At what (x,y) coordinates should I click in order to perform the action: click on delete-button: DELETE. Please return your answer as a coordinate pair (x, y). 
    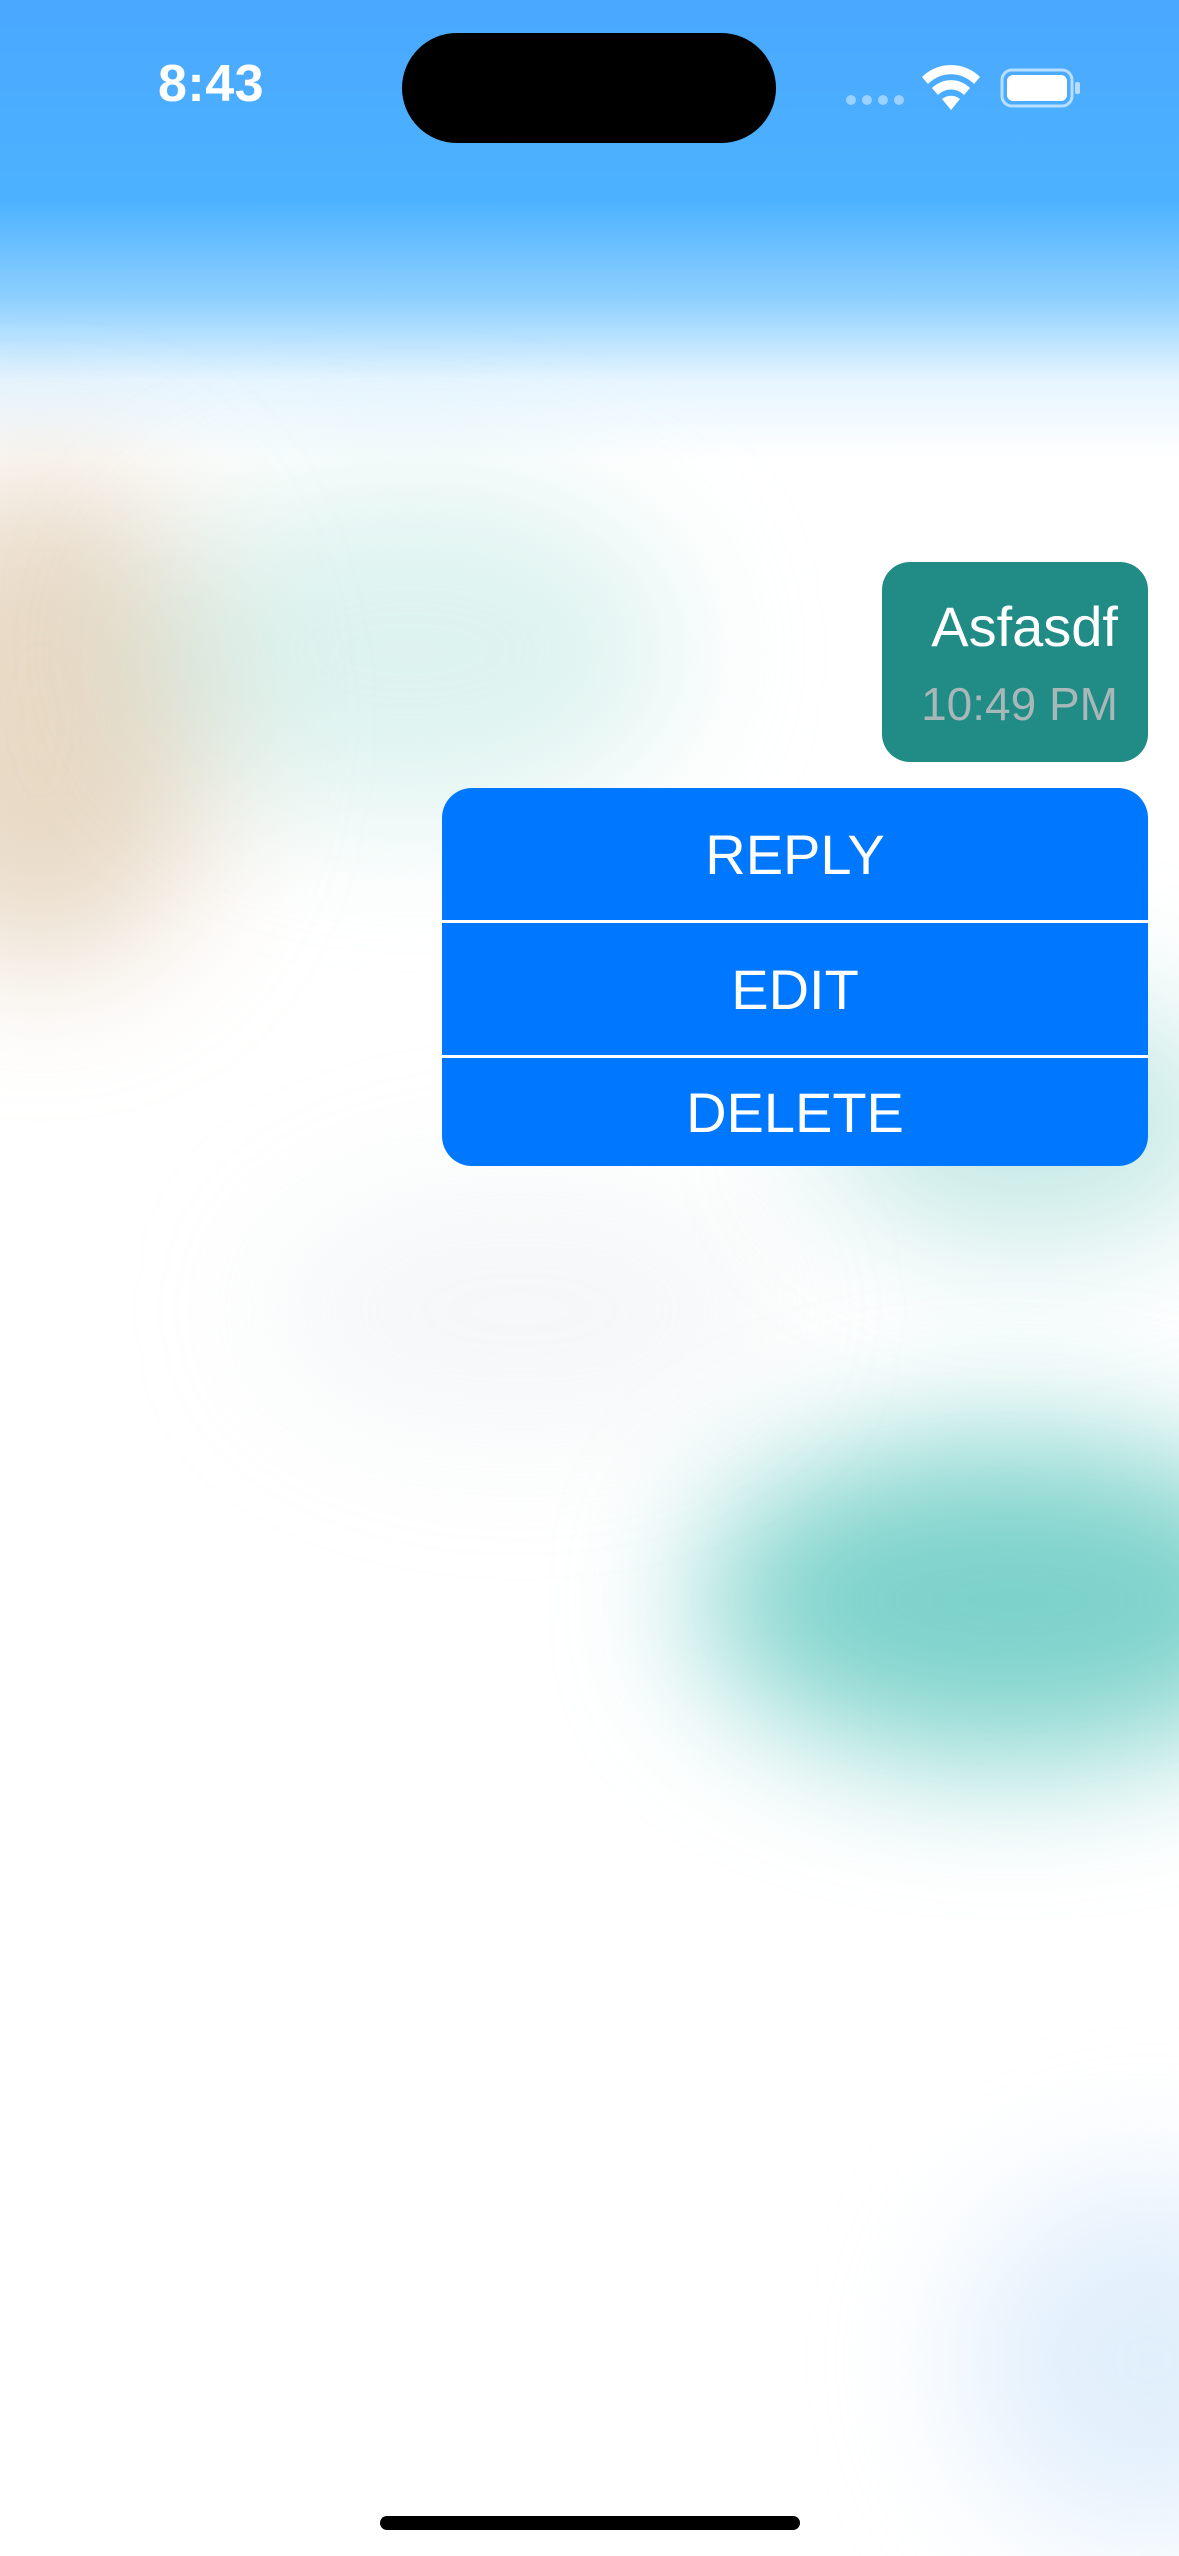
    Looking at the image, I should click on (795, 1112).